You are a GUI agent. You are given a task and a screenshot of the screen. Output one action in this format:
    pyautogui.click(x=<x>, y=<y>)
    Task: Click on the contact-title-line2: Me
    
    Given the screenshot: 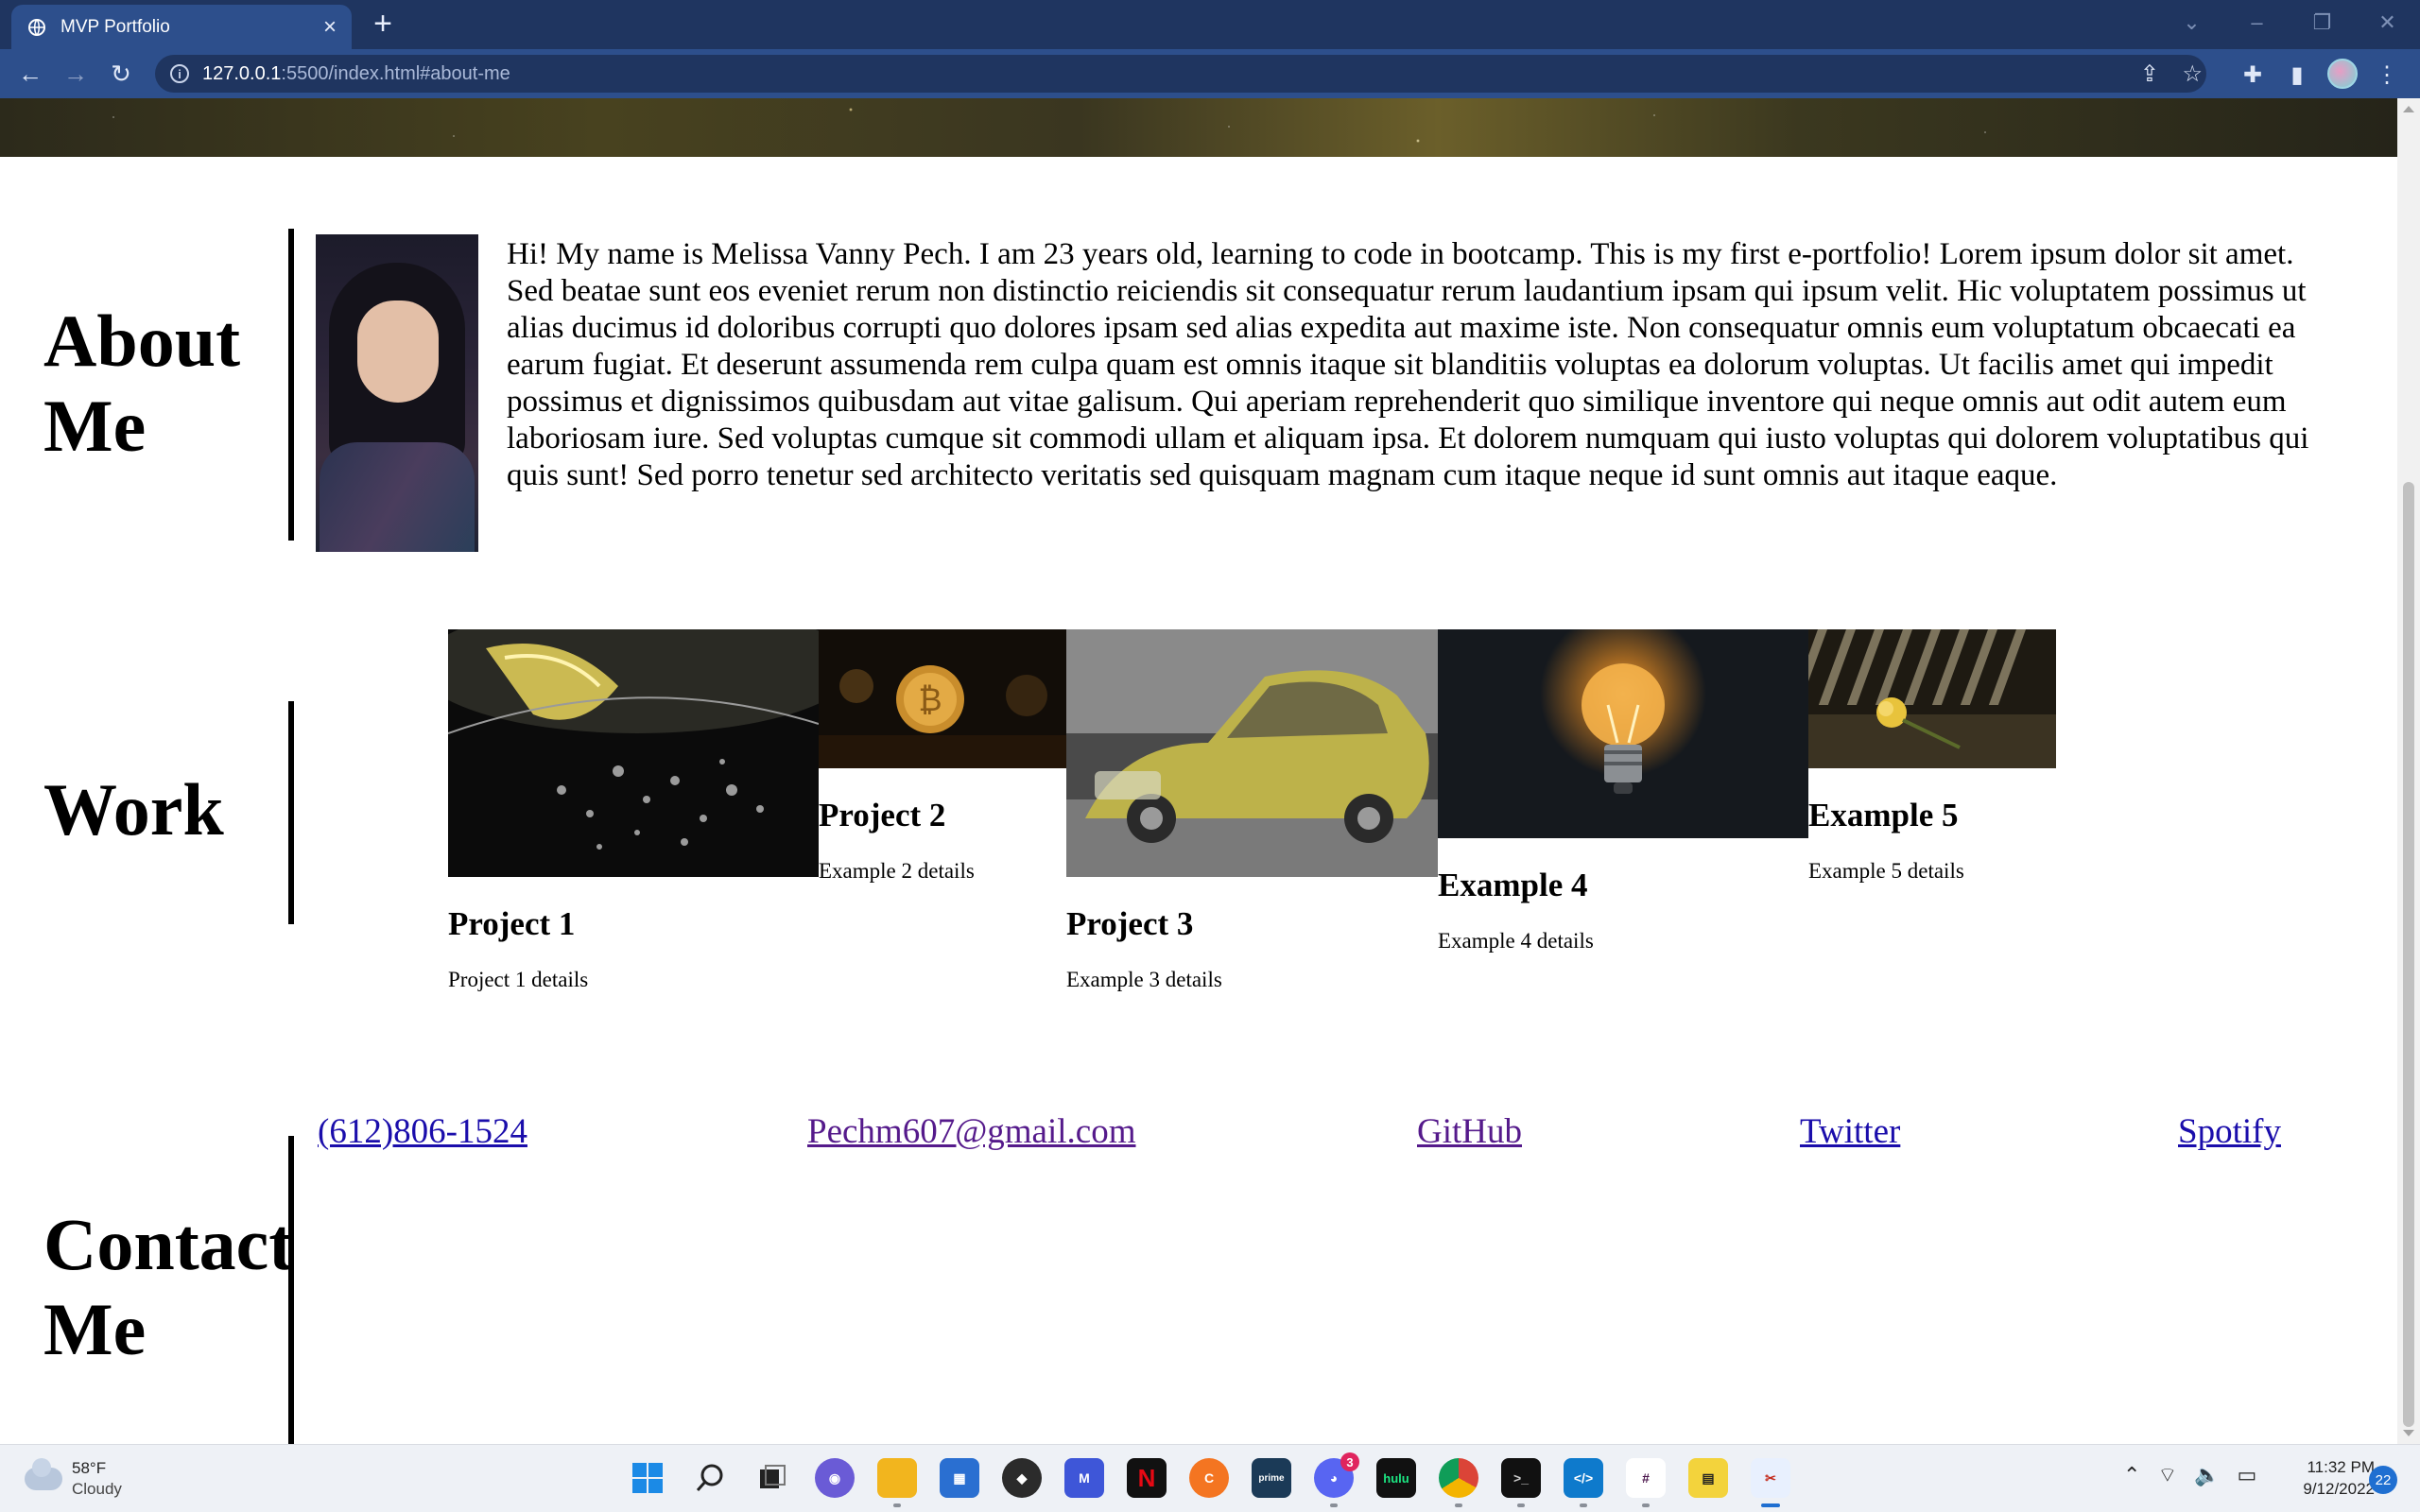 What is the action you would take?
    pyautogui.click(x=95, y=1329)
    